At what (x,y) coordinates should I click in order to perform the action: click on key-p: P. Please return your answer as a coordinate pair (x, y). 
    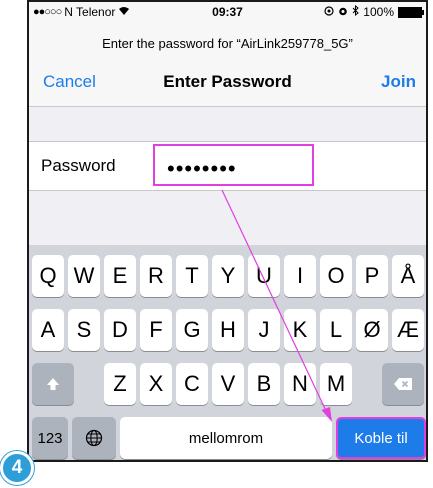
    Looking at the image, I should click on (372, 276).